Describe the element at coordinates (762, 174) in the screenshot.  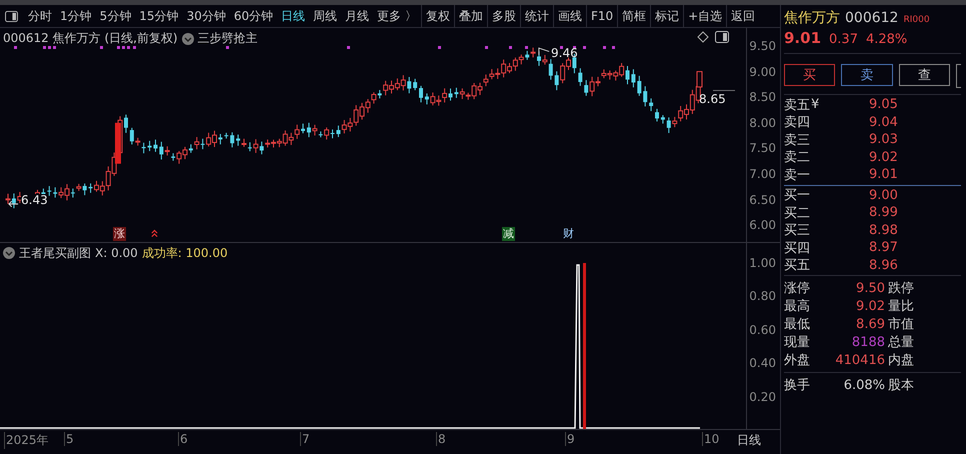
I see `axis-tick: 7.00` at that location.